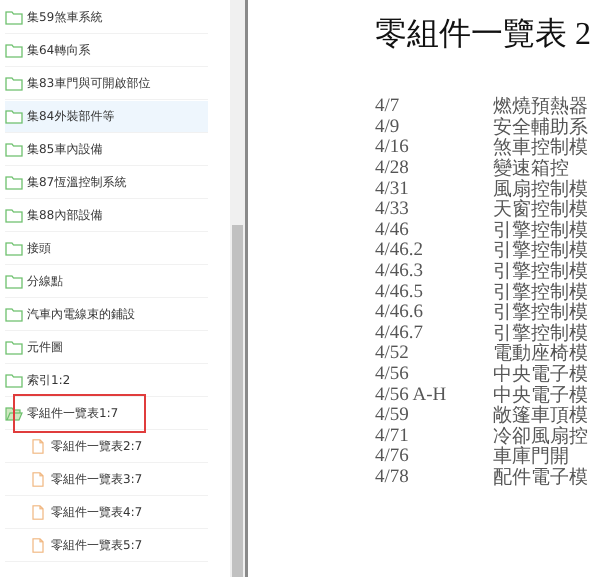 The height and width of the screenshot is (577, 597). What do you see at coordinates (392, 477) in the screenshot?
I see `part-code: 4/78` at bounding box center [392, 477].